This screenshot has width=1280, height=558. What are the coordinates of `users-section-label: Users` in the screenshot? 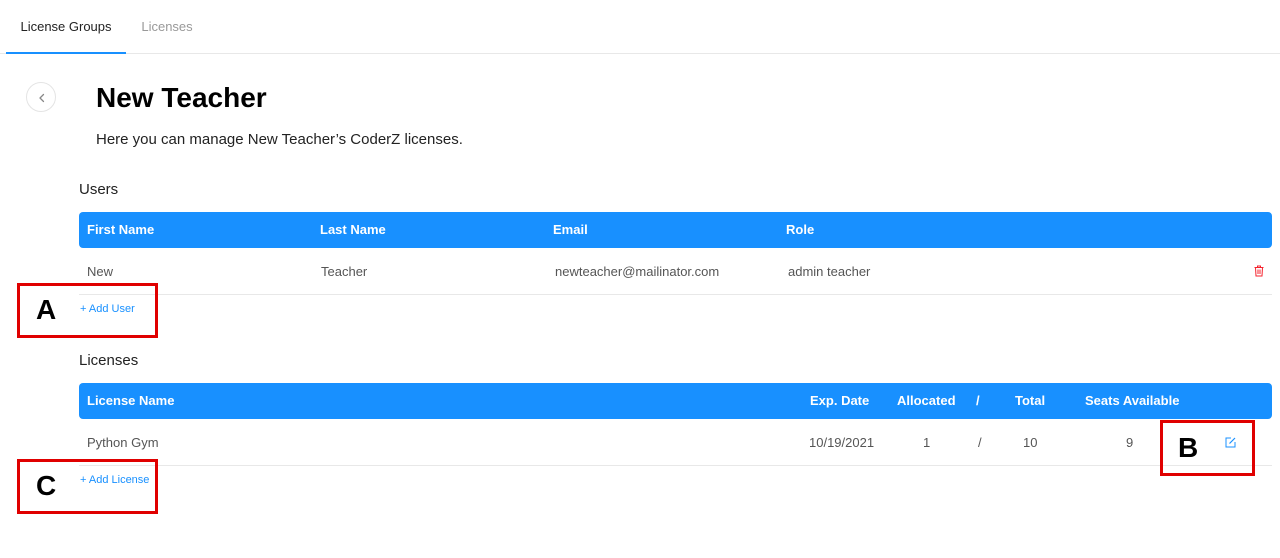 It's located at (99, 189).